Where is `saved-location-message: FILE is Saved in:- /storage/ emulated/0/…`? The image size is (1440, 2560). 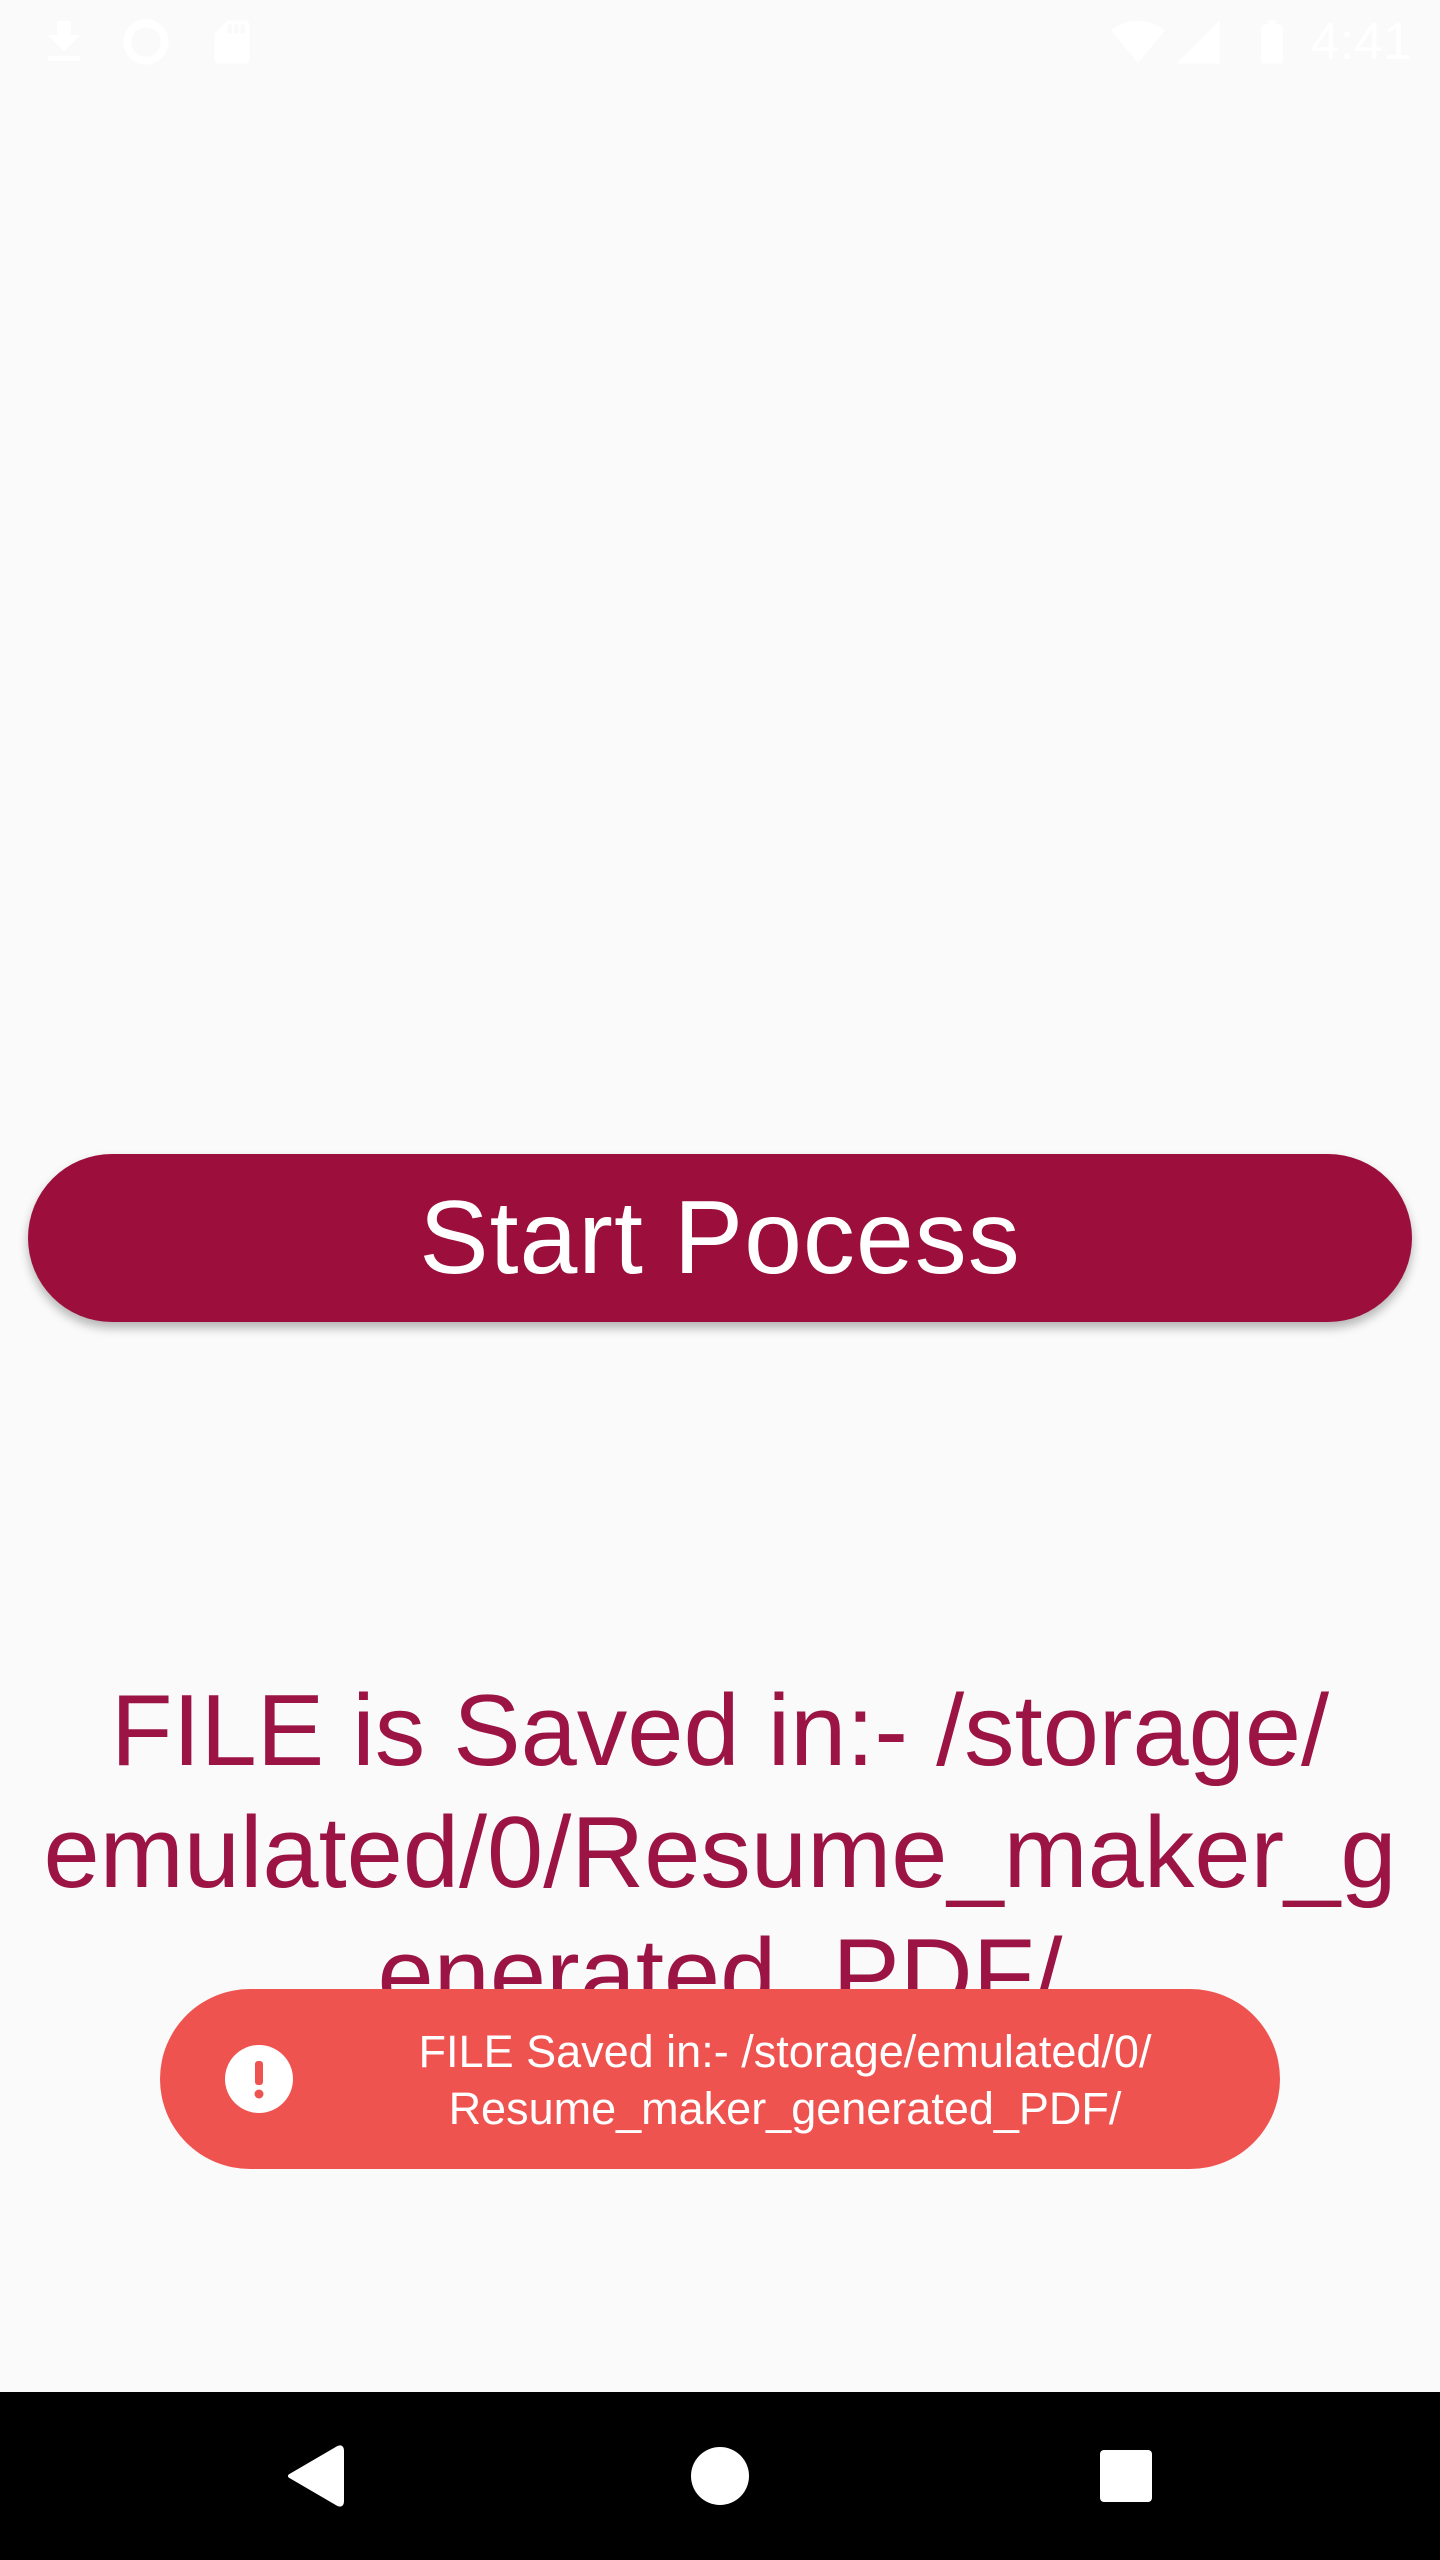 saved-location-message: FILE is Saved in:- /storage/ emulated/0/… is located at coordinates (720, 1833).